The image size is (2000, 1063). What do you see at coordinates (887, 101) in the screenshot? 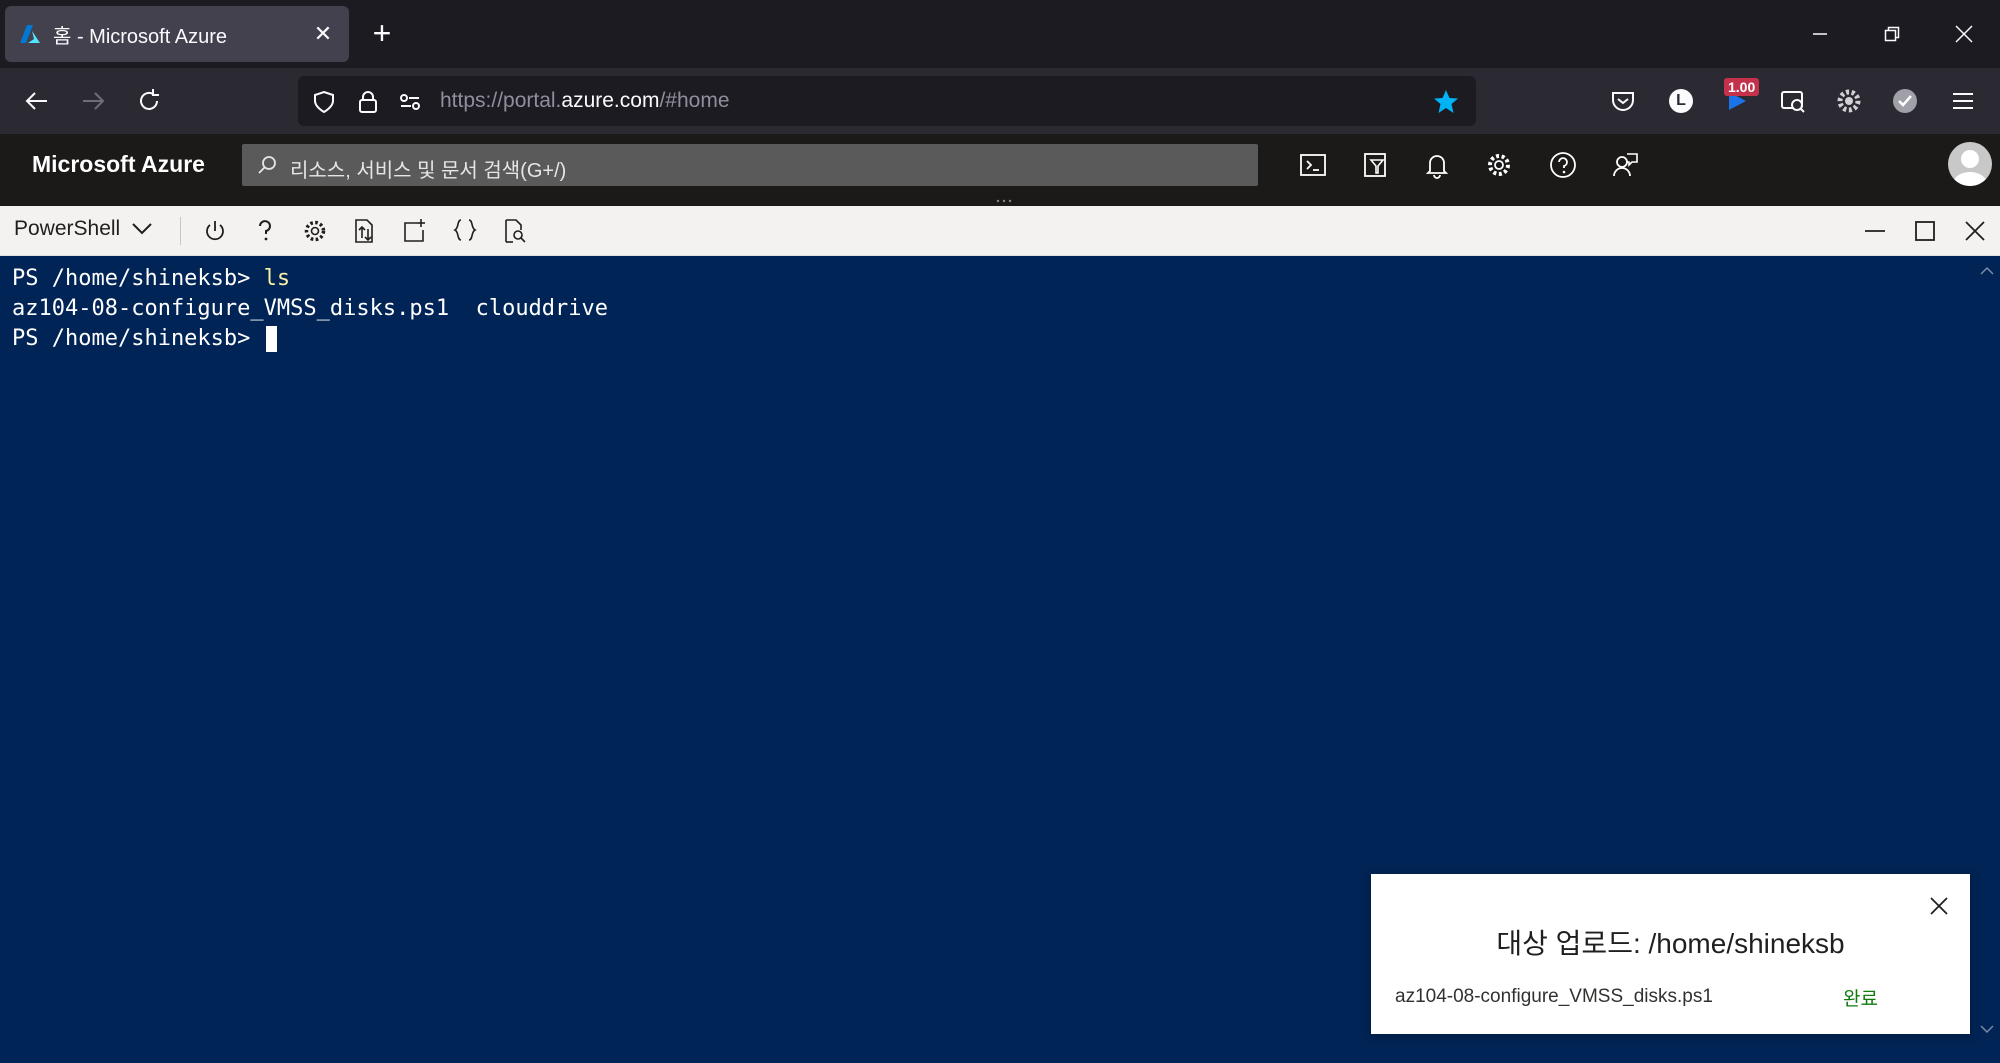
I see `address-bar: https://portal.azure.com/#home` at bounding box center [887, 101].